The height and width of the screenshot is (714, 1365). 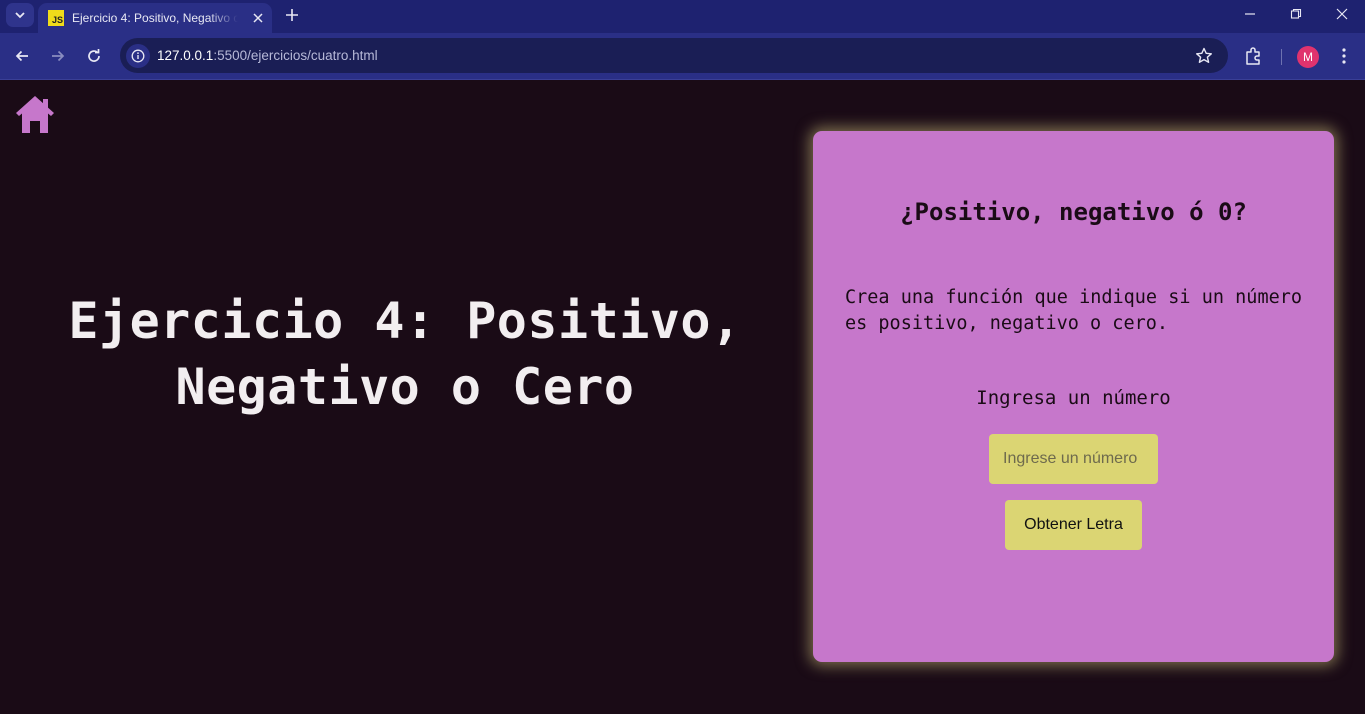 I want to click on tab-title: Ejercicio 4: Positivo, Negativo o Cero, so click(x=155, y=18).